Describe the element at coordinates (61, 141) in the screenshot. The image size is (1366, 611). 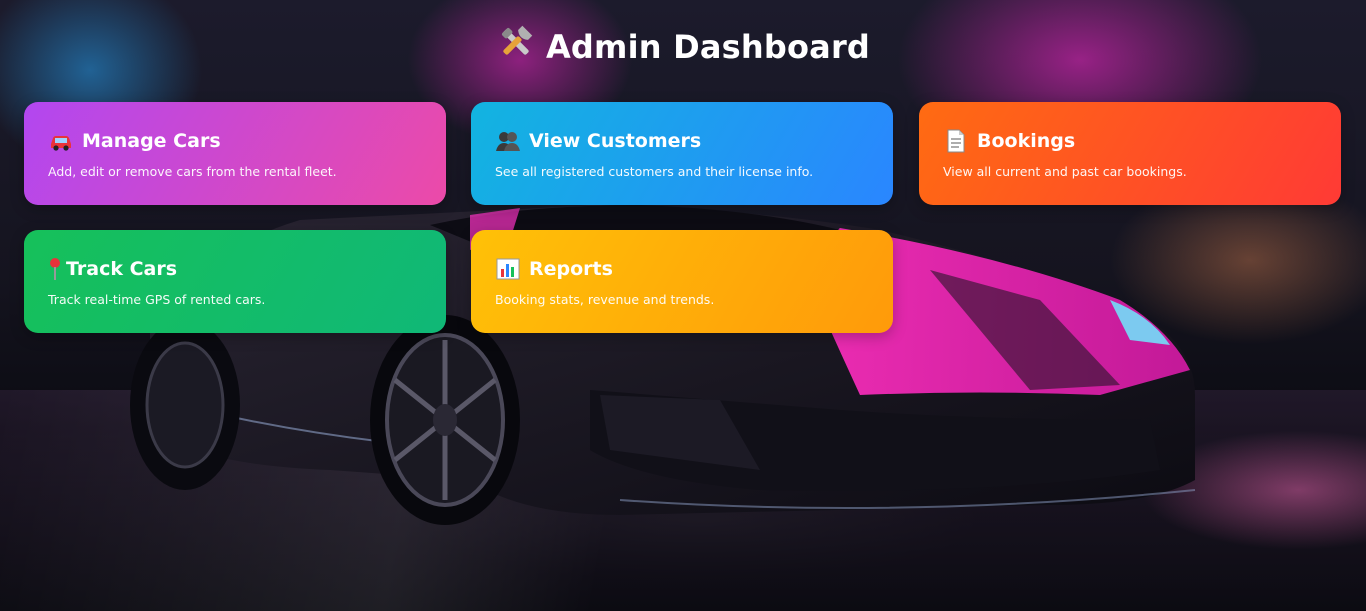
I see `car-icon` at that location.